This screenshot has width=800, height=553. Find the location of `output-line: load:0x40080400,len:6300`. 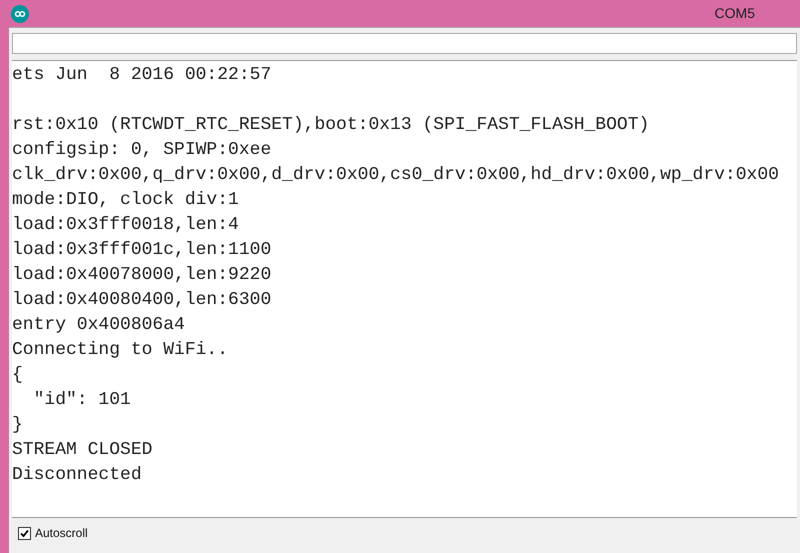

output-line: load:0x40080400,len:6300 is located at coordinates (142, 300).